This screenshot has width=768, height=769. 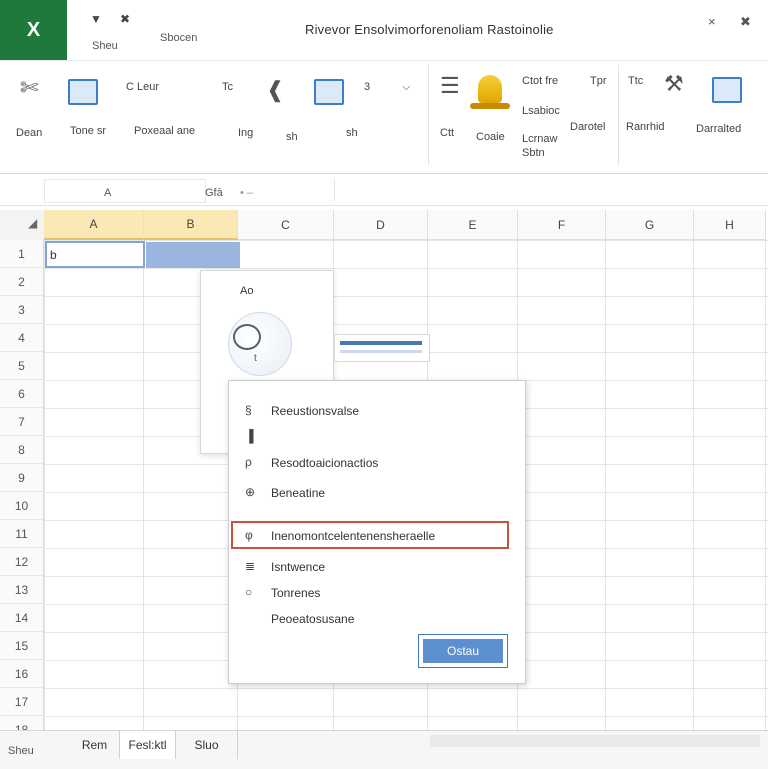 I want to click on ribbon-label-sheets: Darralted, so click(x=718, y=129).